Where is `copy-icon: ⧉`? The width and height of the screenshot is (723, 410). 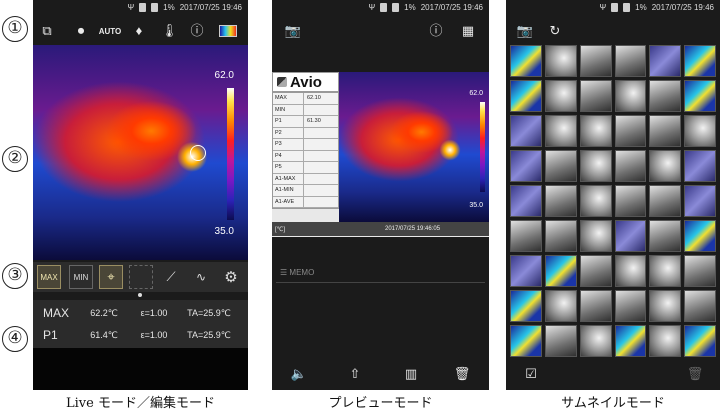
copy-icon: ⧉ is located at coordinates (47, 31).